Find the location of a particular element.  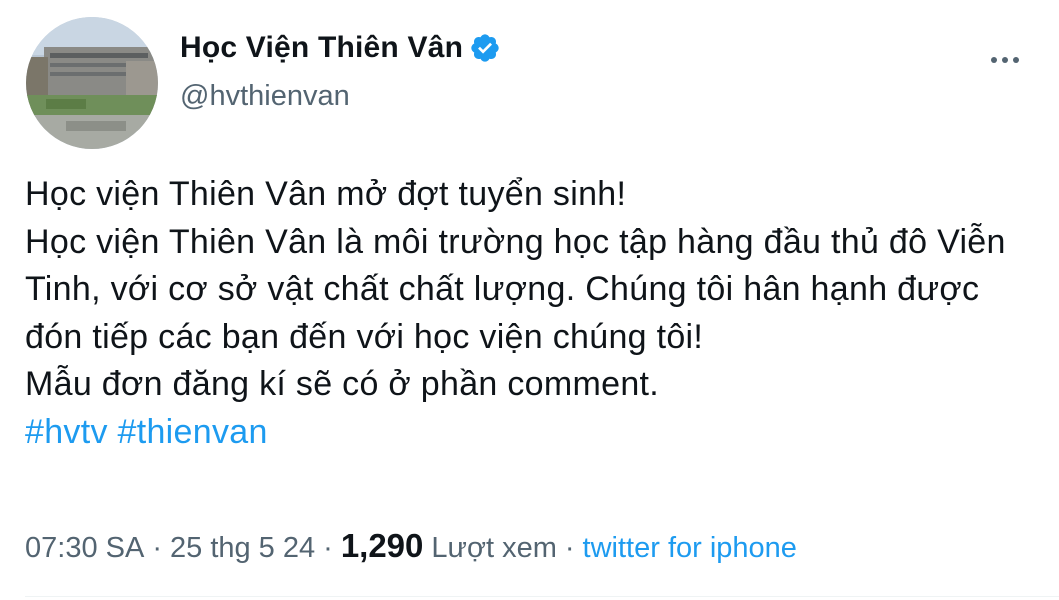

divider is located at coordinates (542, 596).